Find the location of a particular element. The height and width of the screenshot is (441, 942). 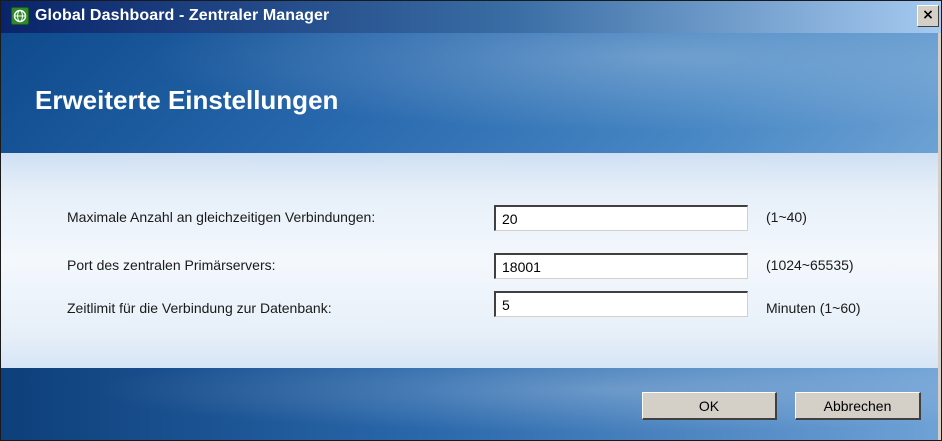

primary-server-port-range-hint: (1024~65535) is located at coordinates (810, 265).